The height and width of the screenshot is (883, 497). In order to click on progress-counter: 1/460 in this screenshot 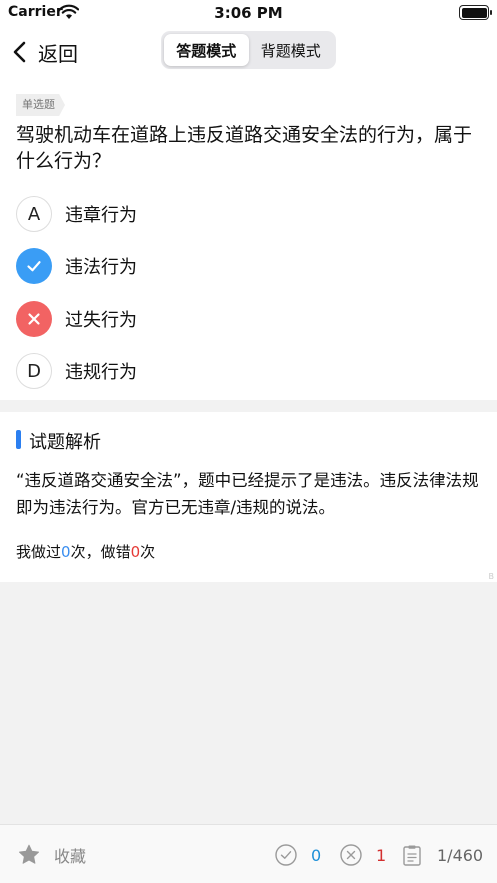, I will do `click(460, 855)`.